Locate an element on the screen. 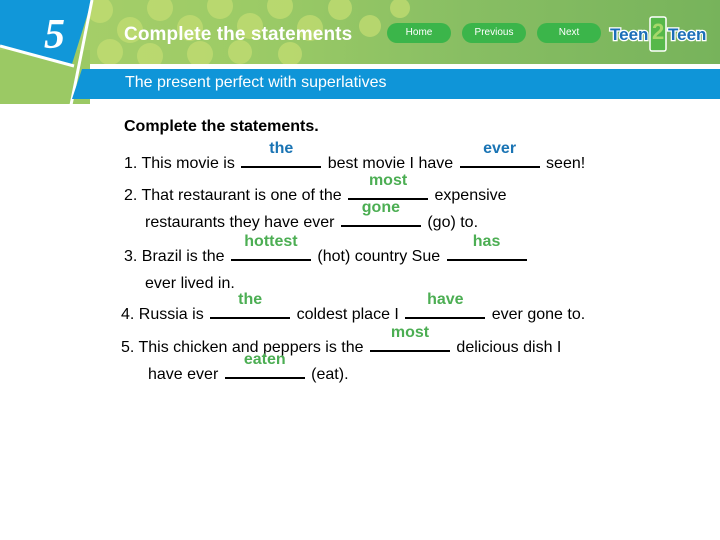  page-title: Complete the statements is located at coordinates (238, 34).